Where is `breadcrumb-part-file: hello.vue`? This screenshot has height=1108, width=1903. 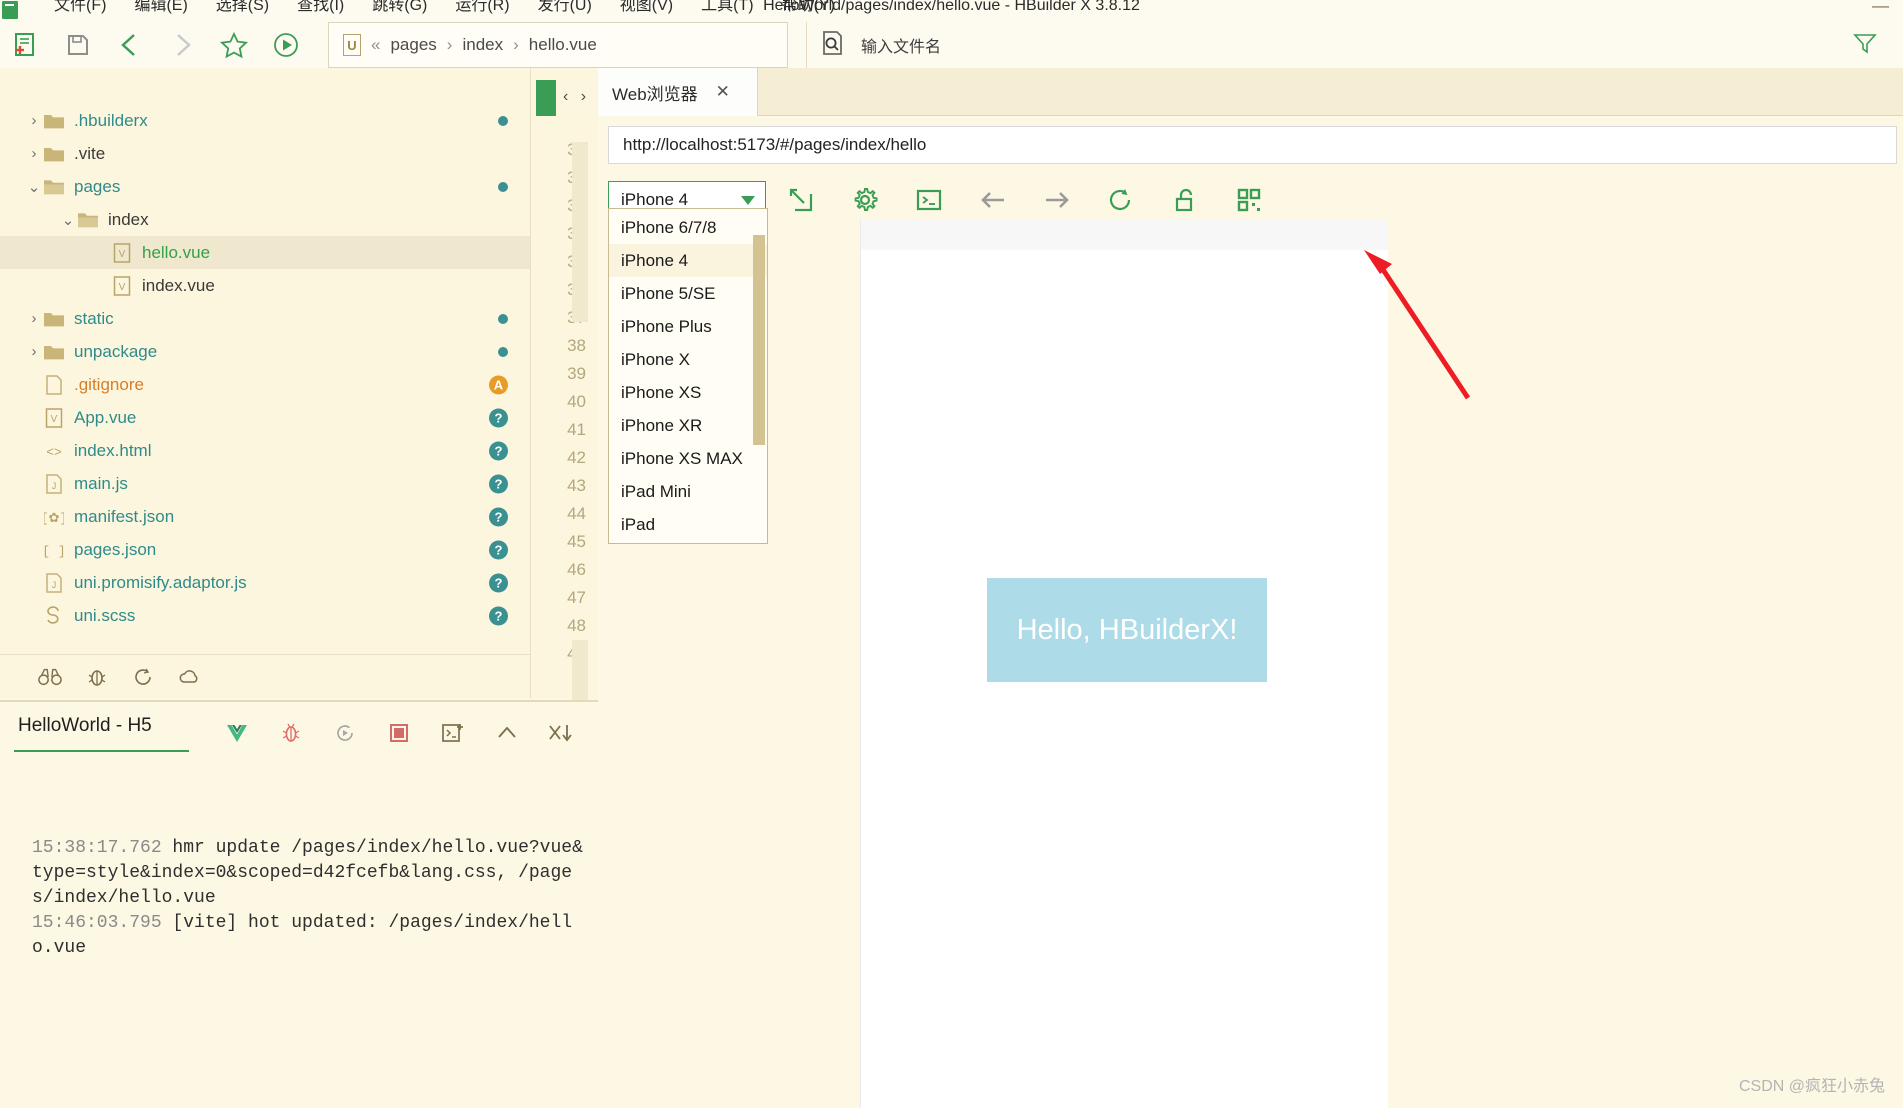
breadcrumb-part-file: hello.vue is located at coordinates (563, 45).